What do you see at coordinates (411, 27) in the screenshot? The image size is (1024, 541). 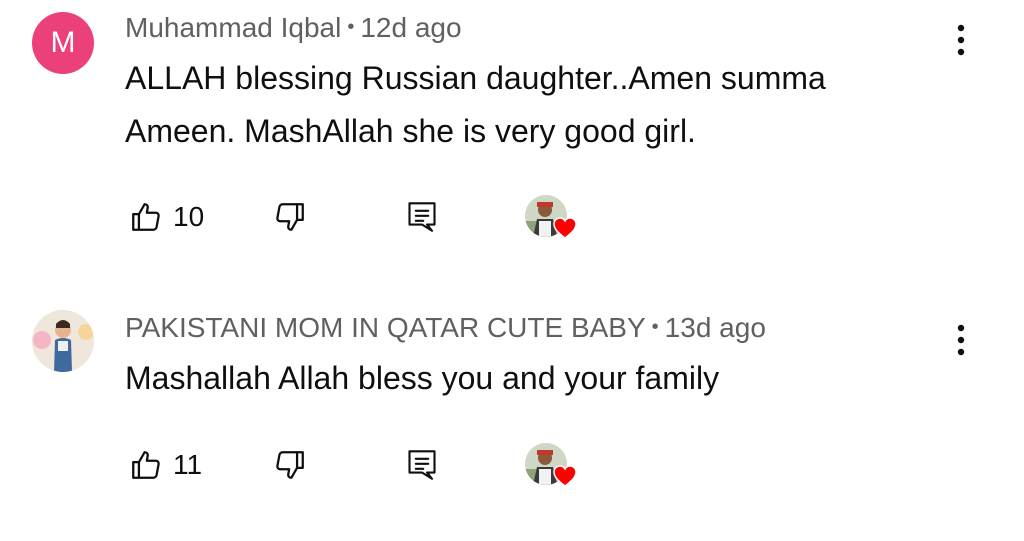 I see `comment-time: 12d ago` at bounding box center [411, 27].